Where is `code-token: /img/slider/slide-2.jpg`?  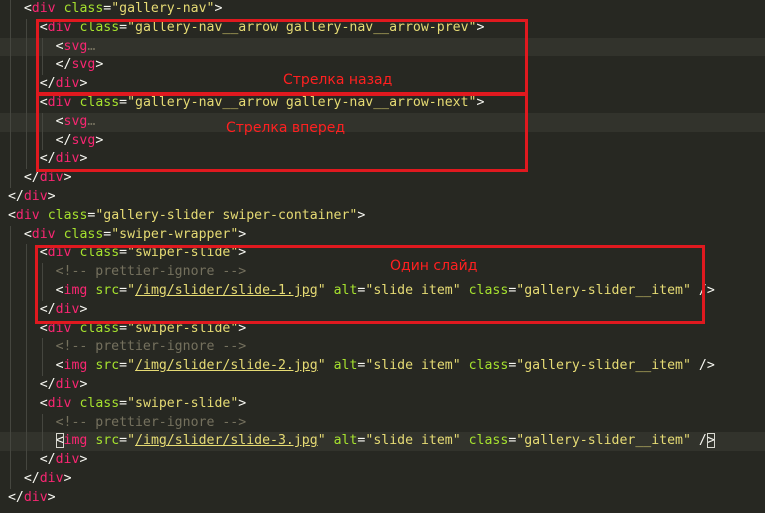
code-token: /img/slider/slide-2.jpg is located at coordinates (226, 366).